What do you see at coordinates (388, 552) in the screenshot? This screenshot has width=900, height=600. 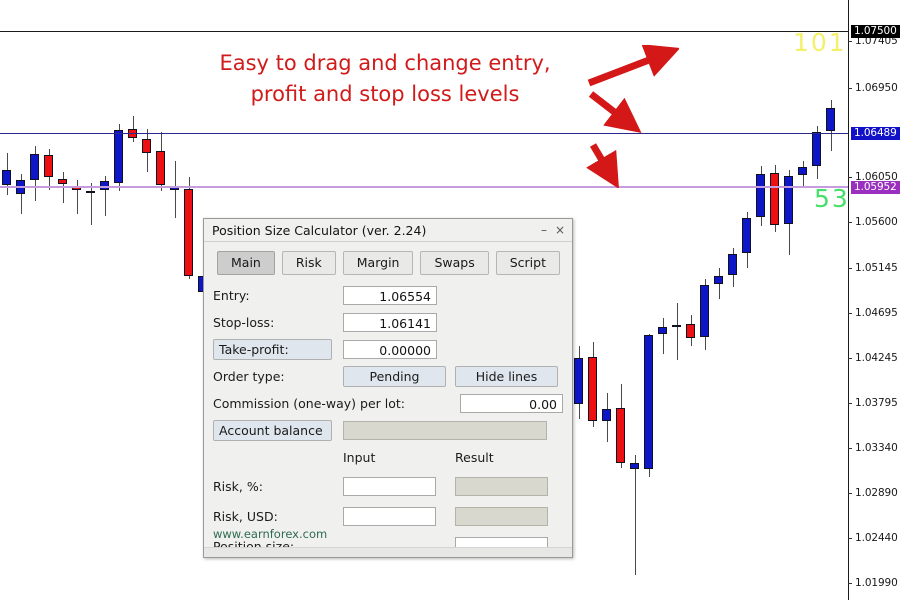 I see `dialog-bottom-strip` at bounding box center [388, 552].